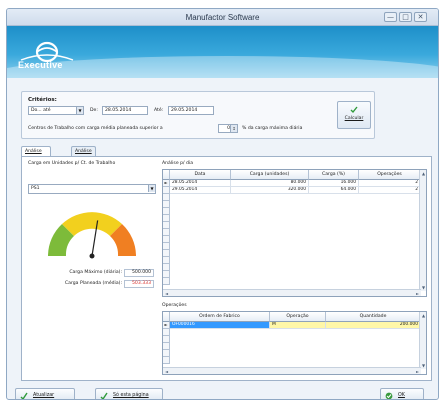 The width and height of the screenshot is (448, 405). Describe the element at coordinates (92, 224) in the screenshot. I see `gauge-zone-yellow` at that location.